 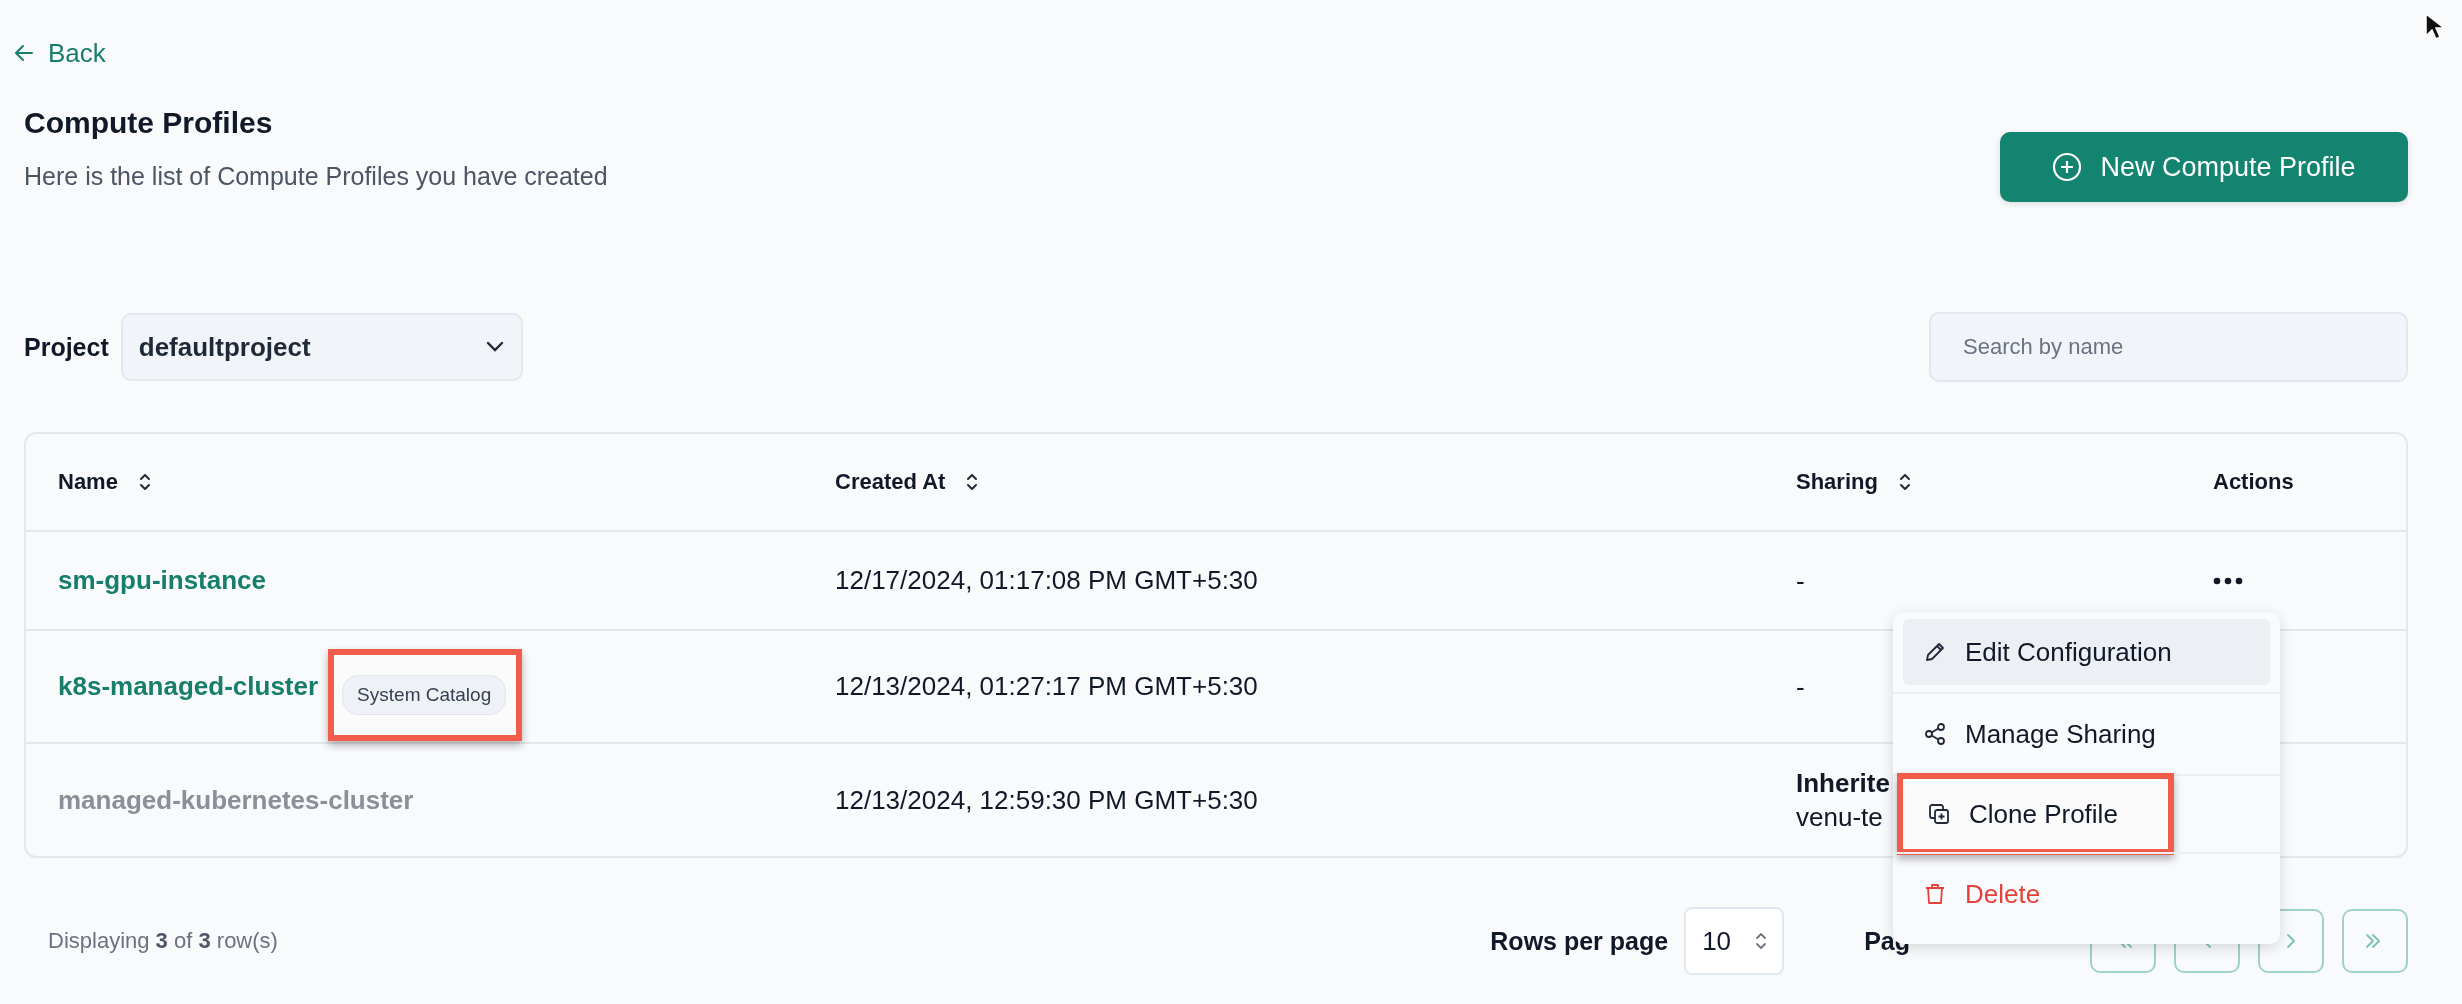 I want to click on column-header: Created At, so click(x=890, y=482).